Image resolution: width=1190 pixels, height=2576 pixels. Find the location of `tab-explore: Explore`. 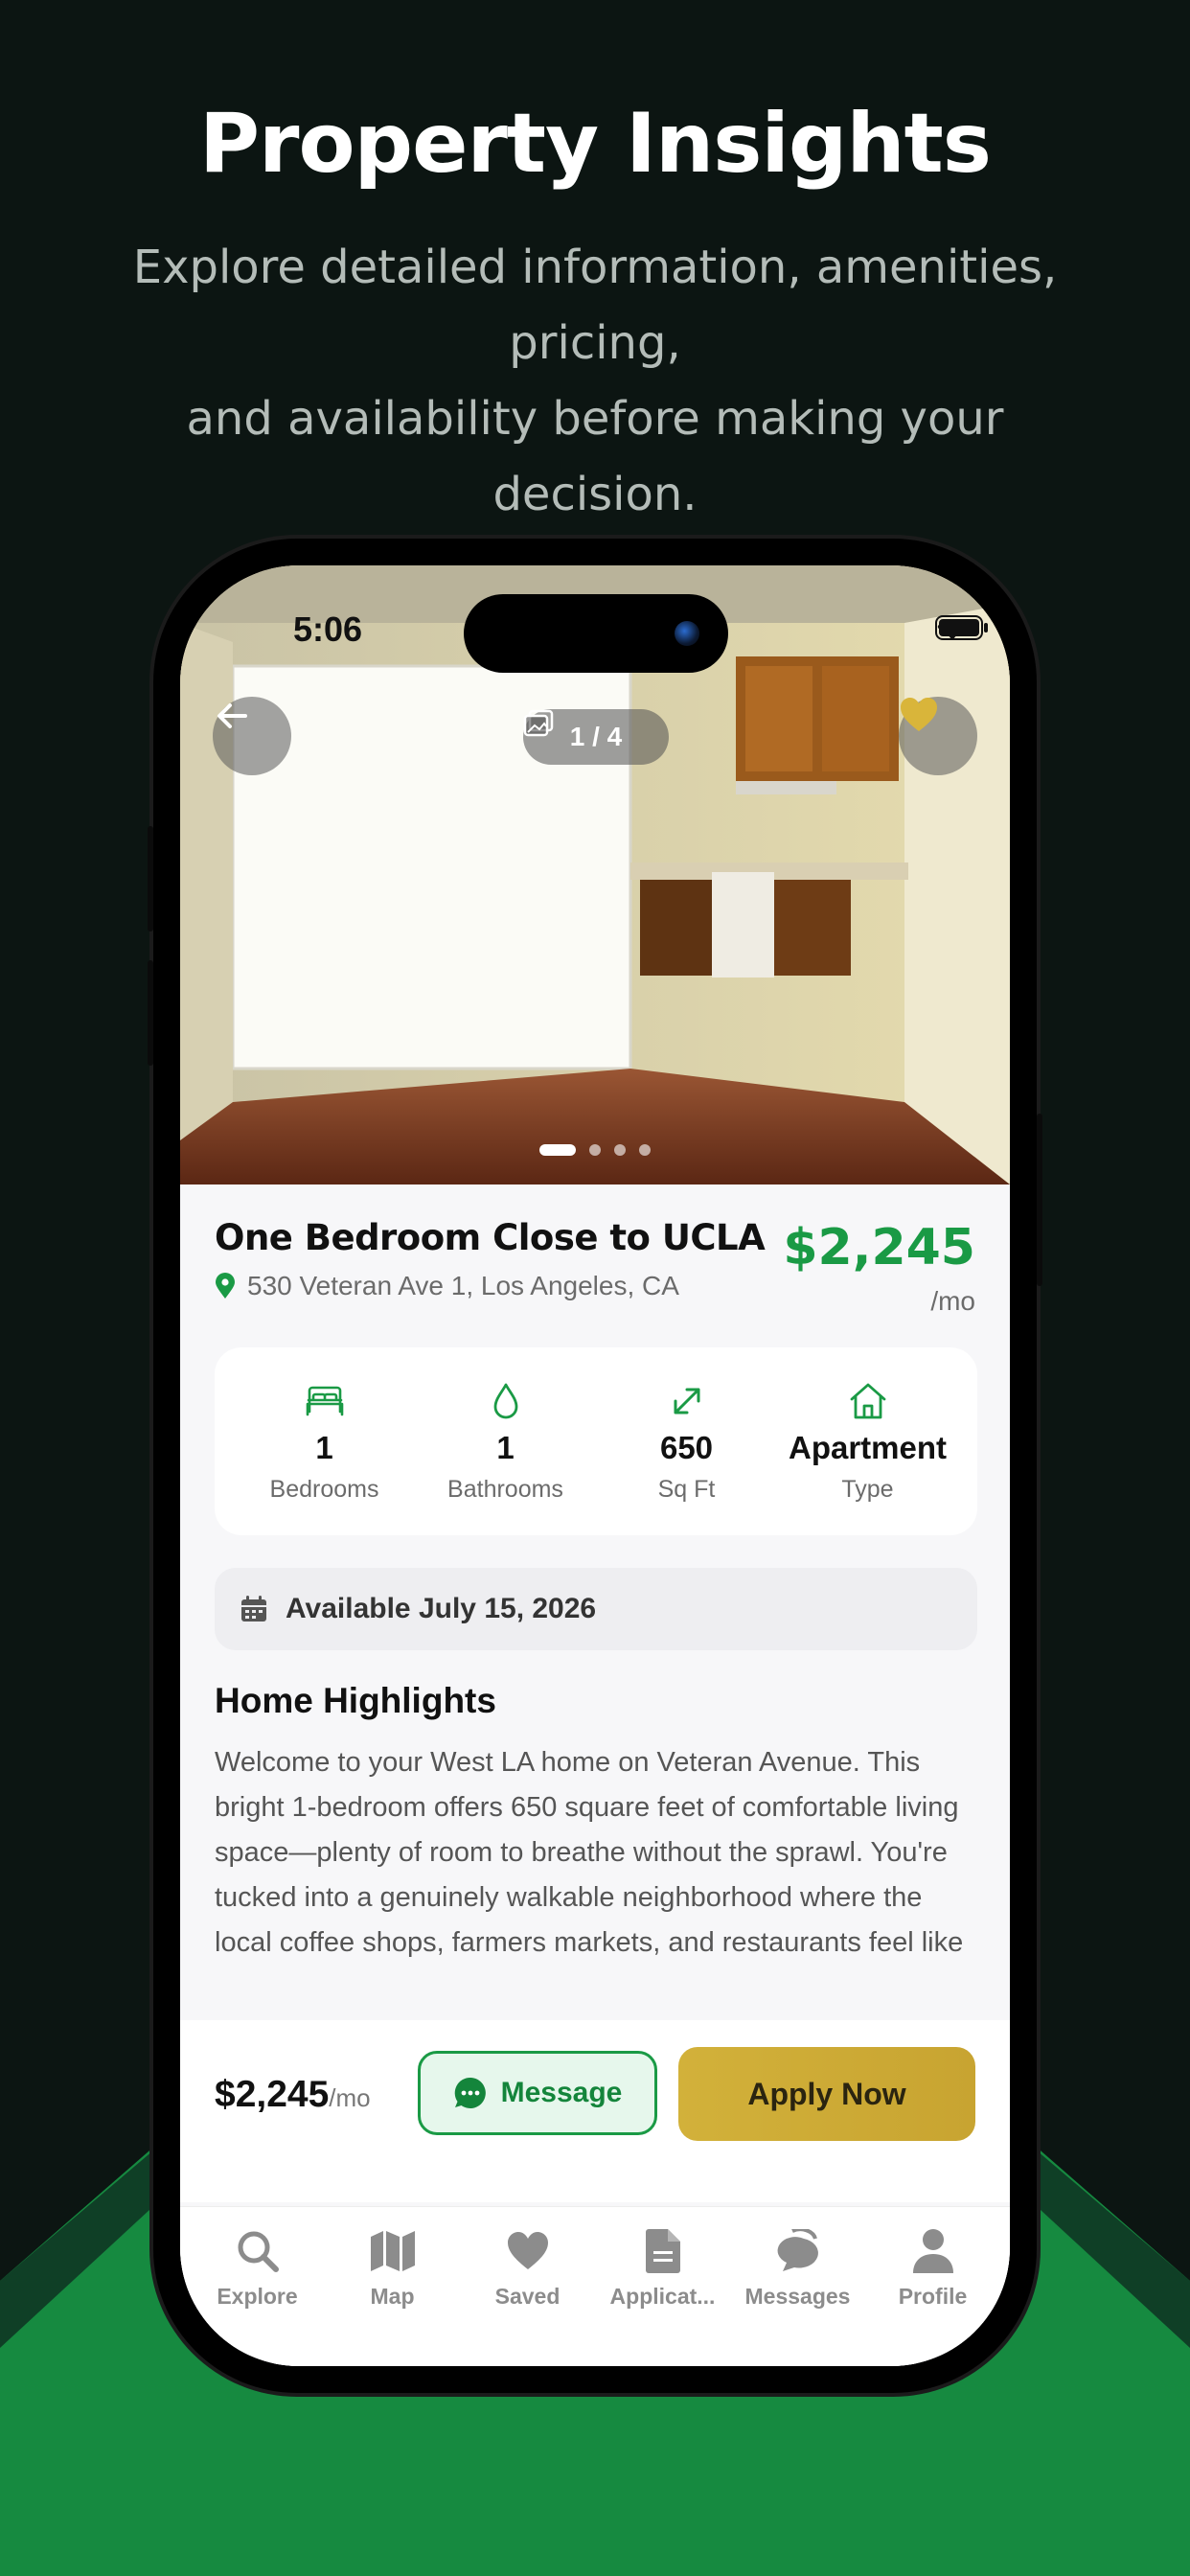

tab-explore: Explore is located at coordinates (258, 2295).